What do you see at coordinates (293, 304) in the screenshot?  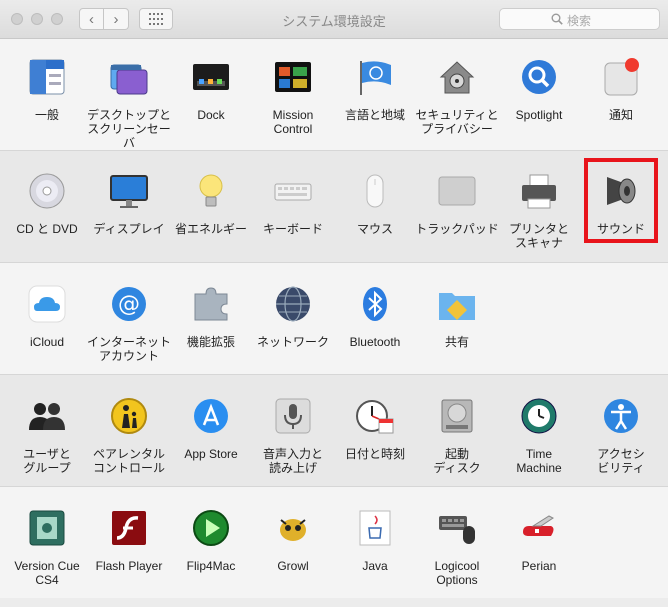 I see `globe-icon` at bounding box center [293, 304].